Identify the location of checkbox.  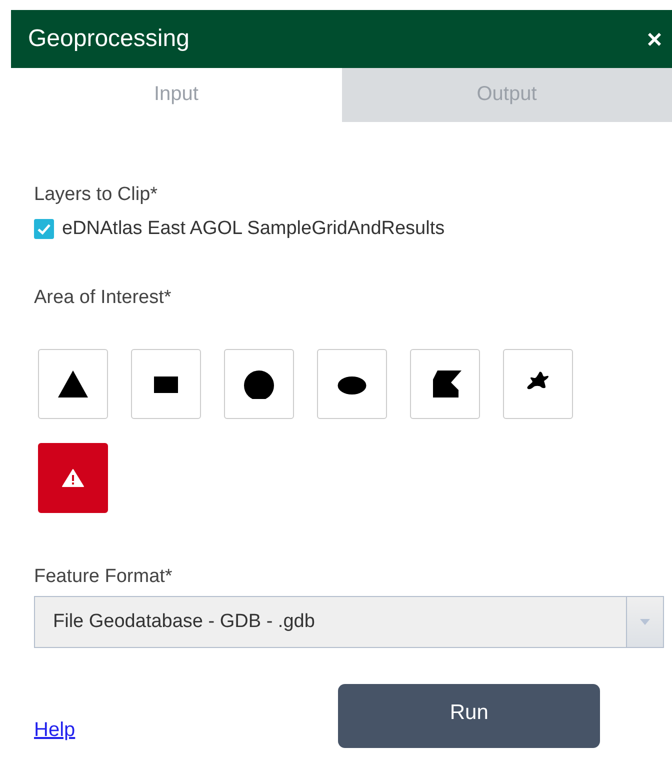
(44, 229).